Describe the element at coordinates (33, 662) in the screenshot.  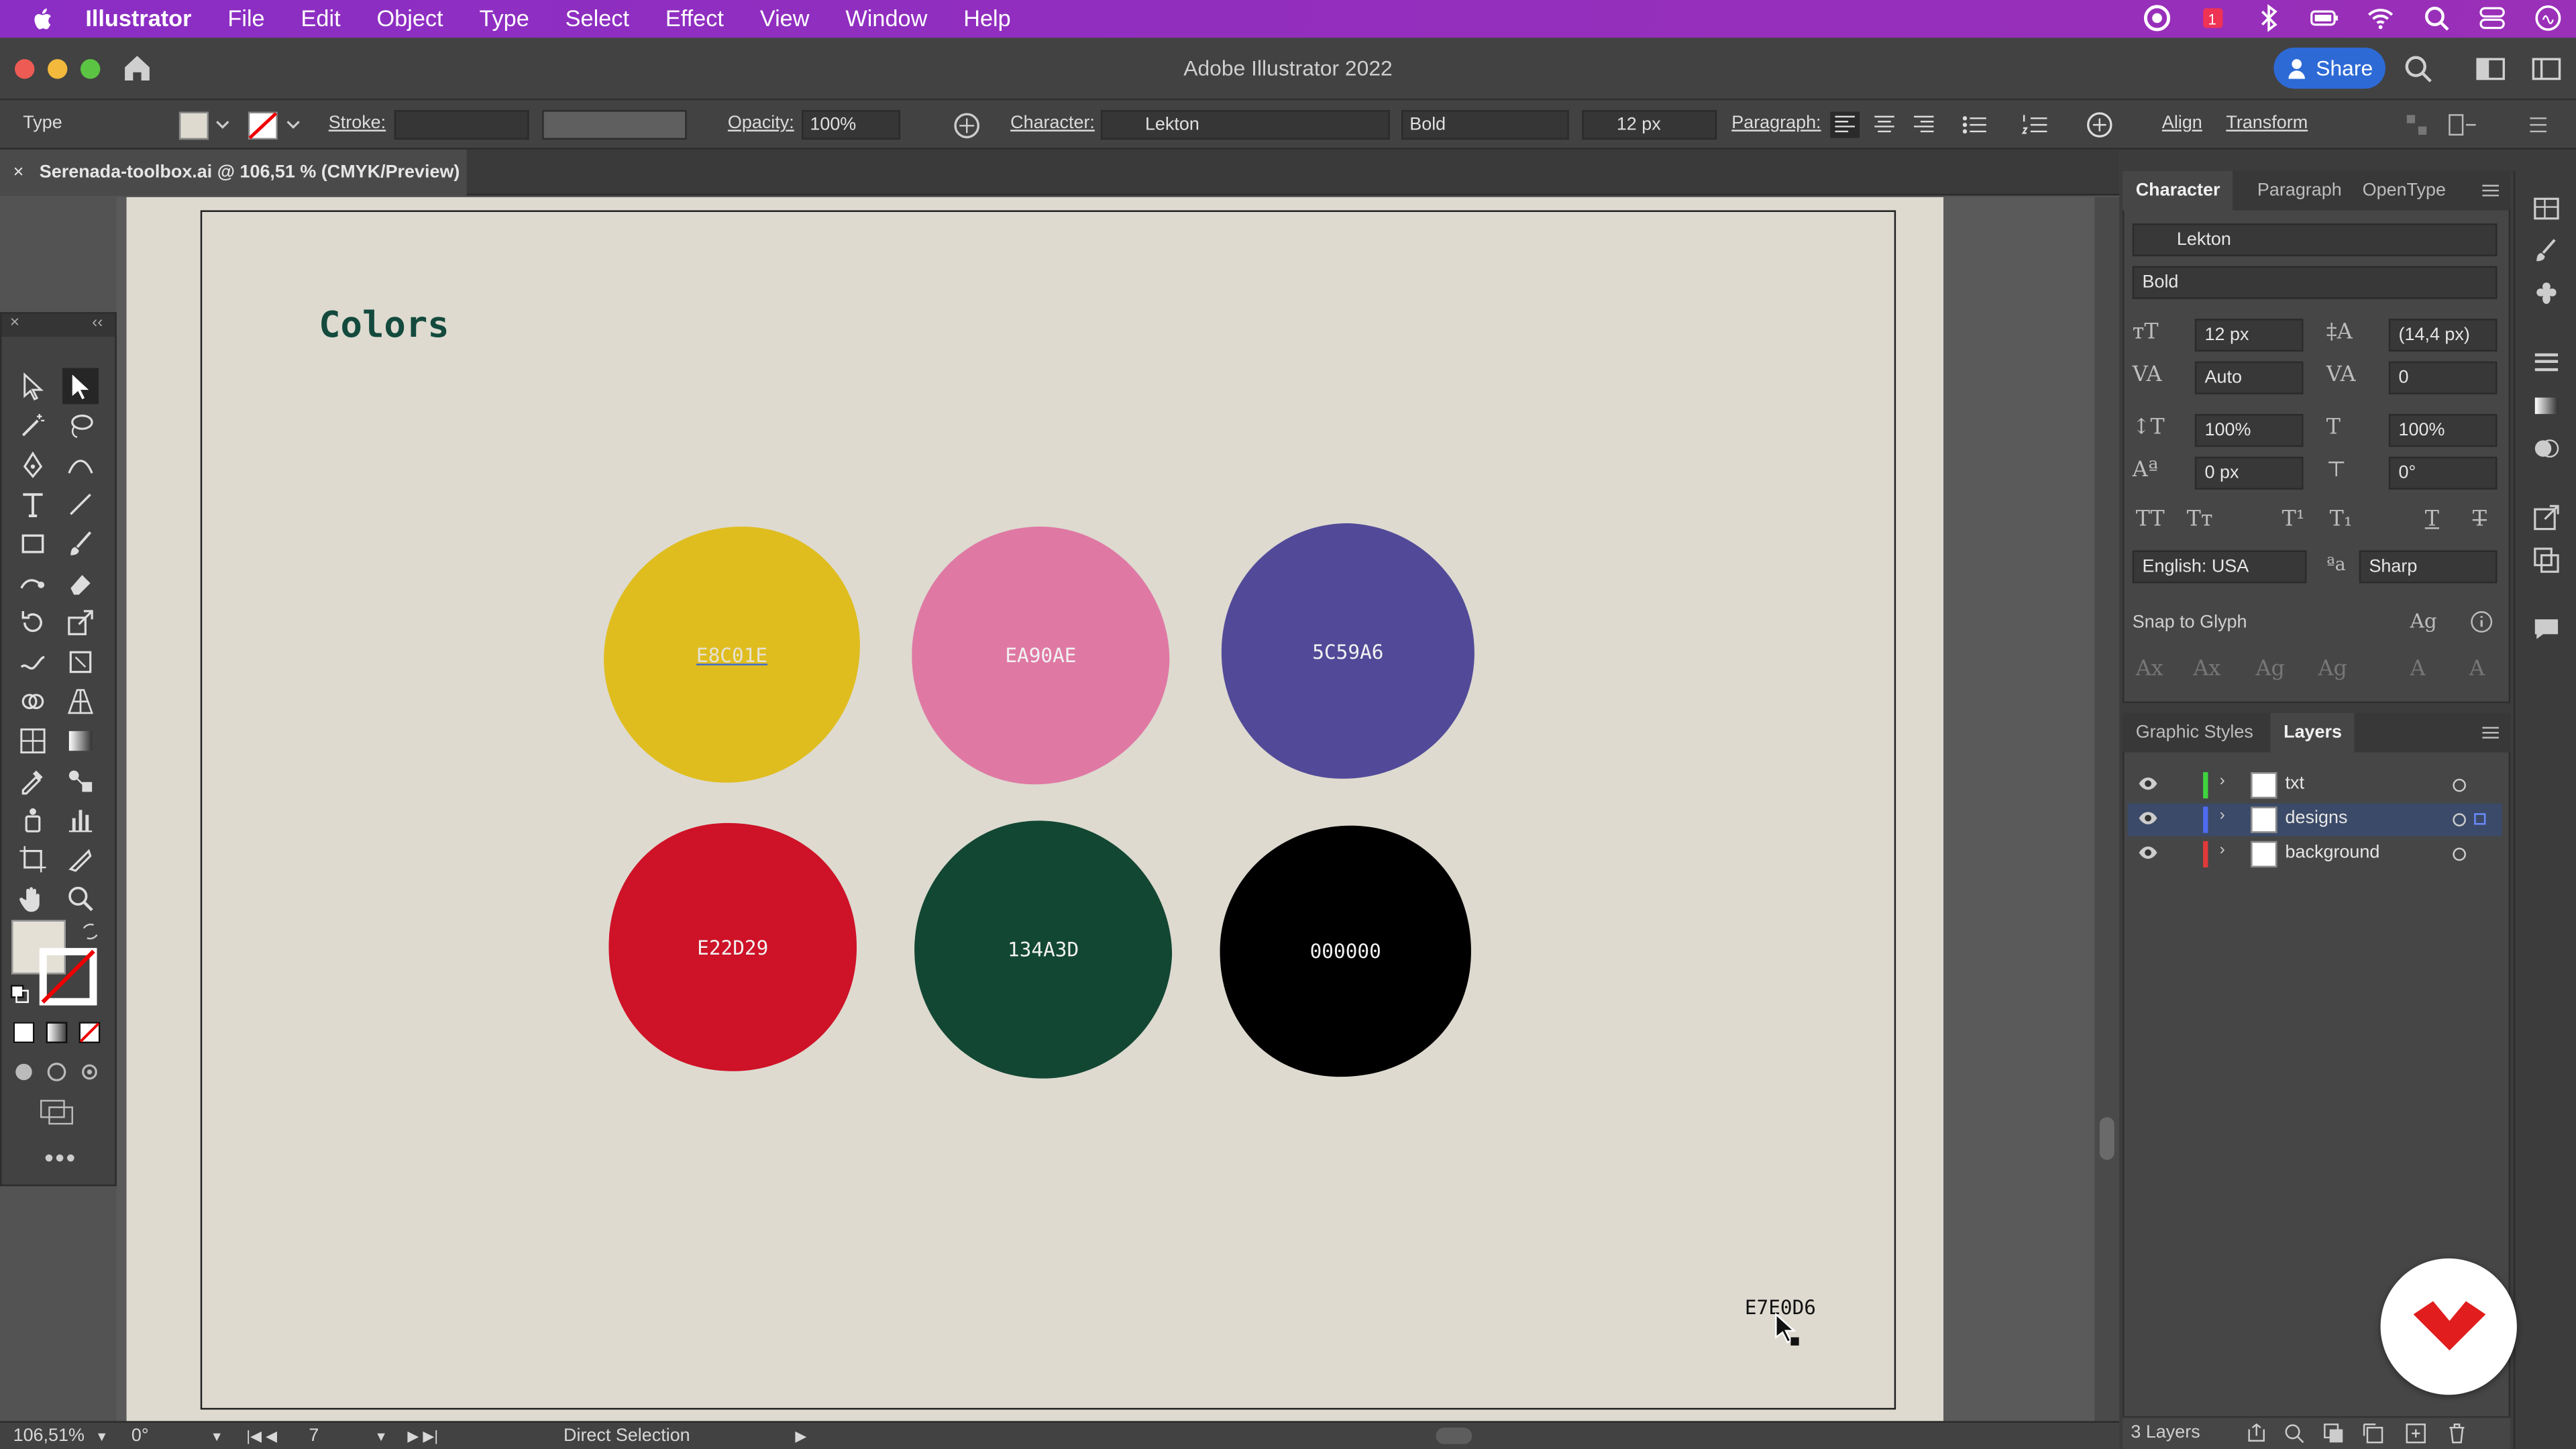
I see `warp-tool` at that location.